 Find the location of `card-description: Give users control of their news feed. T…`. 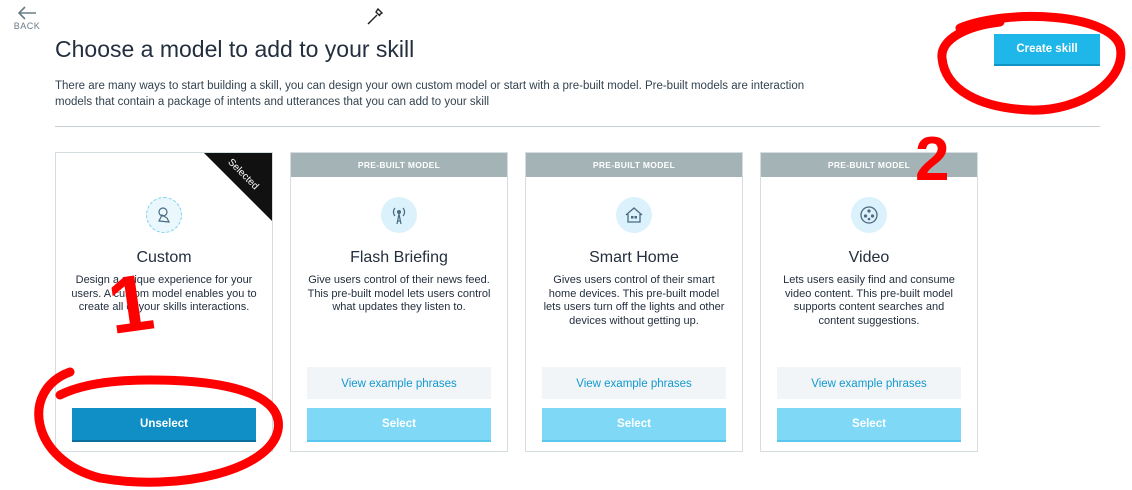

card-description: Give users control of their news feed. T… is located at coordinates (399, 293).